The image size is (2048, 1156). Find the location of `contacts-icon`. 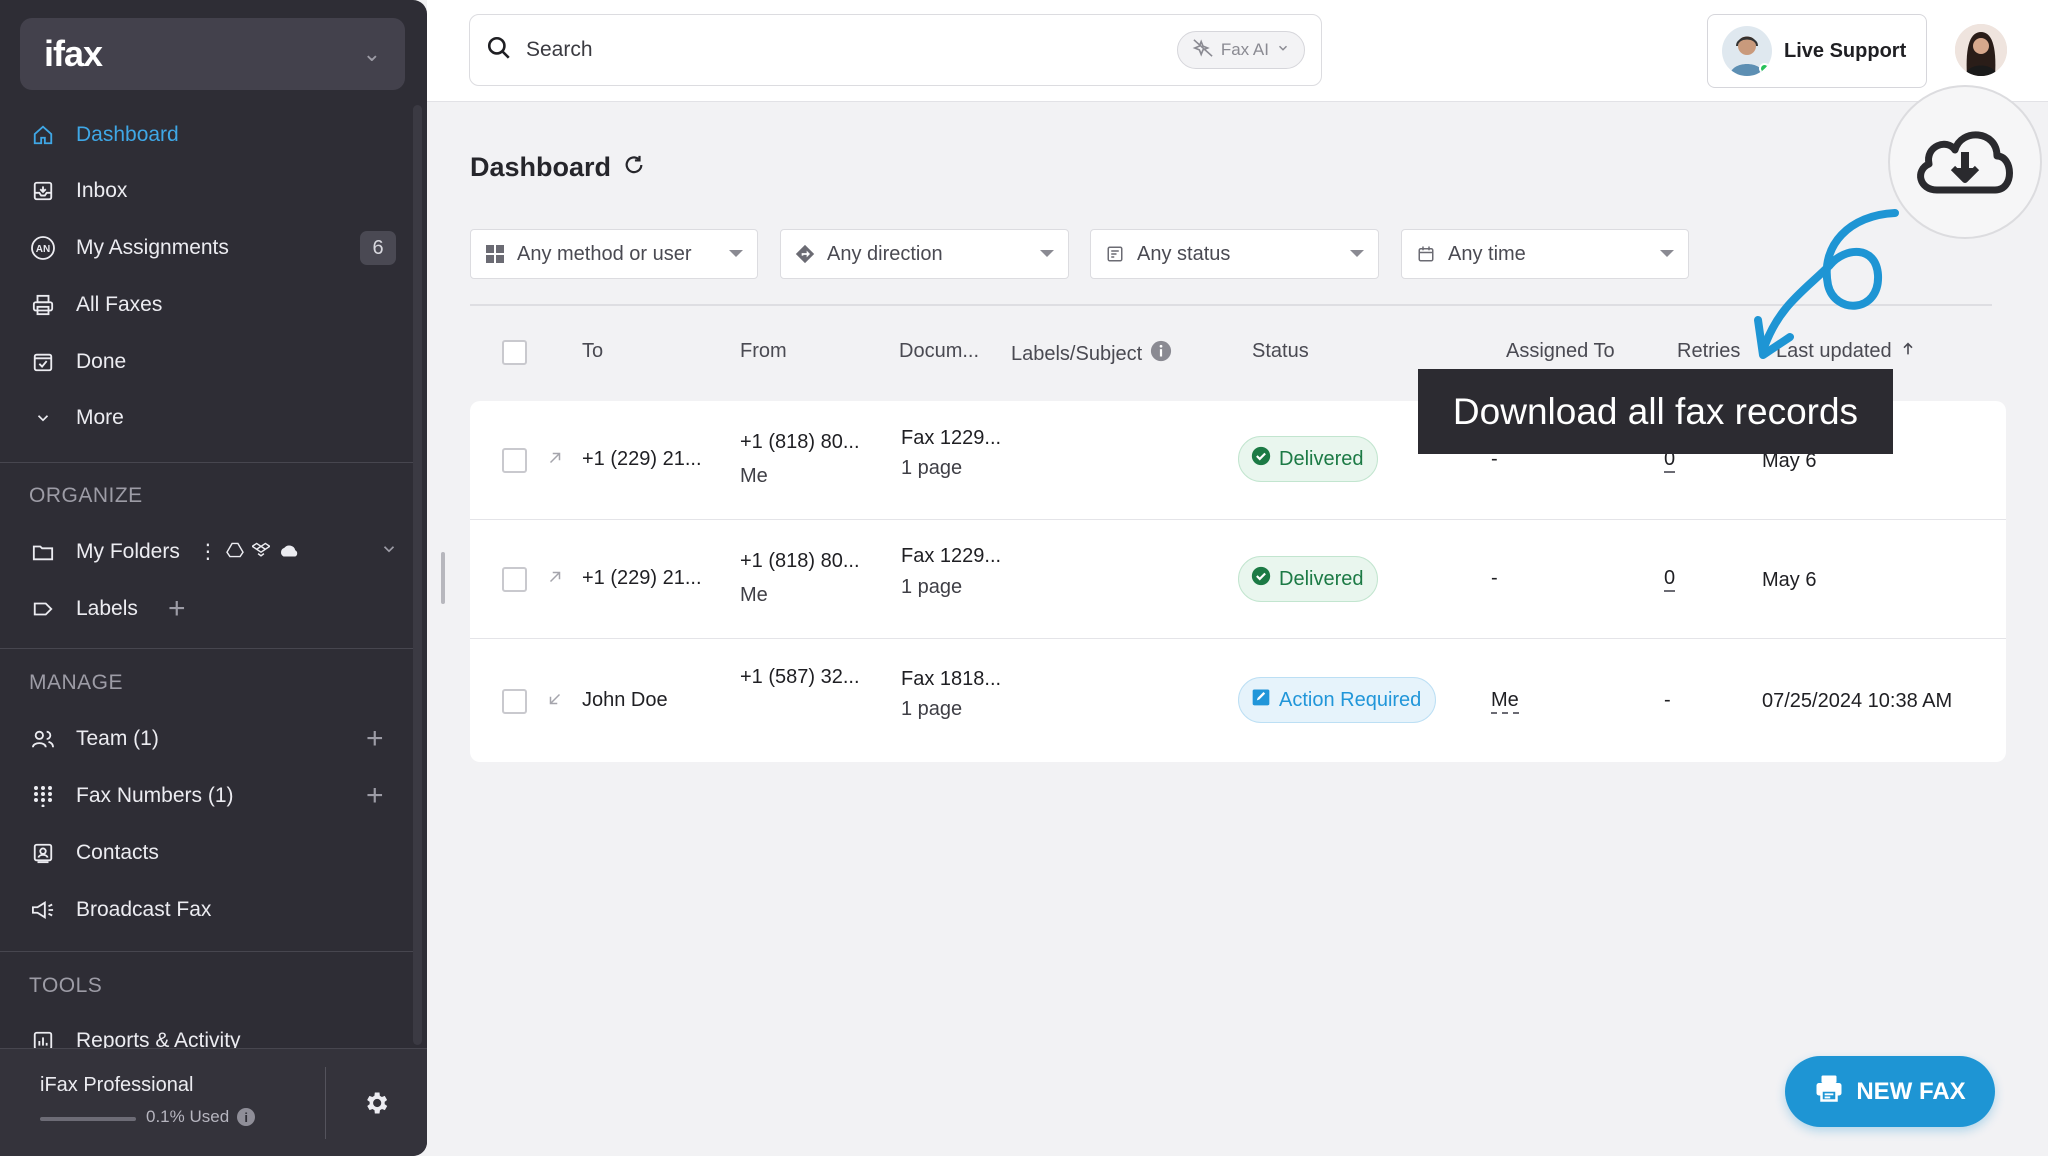

contacts-icon is located at coordinates (43, 853).